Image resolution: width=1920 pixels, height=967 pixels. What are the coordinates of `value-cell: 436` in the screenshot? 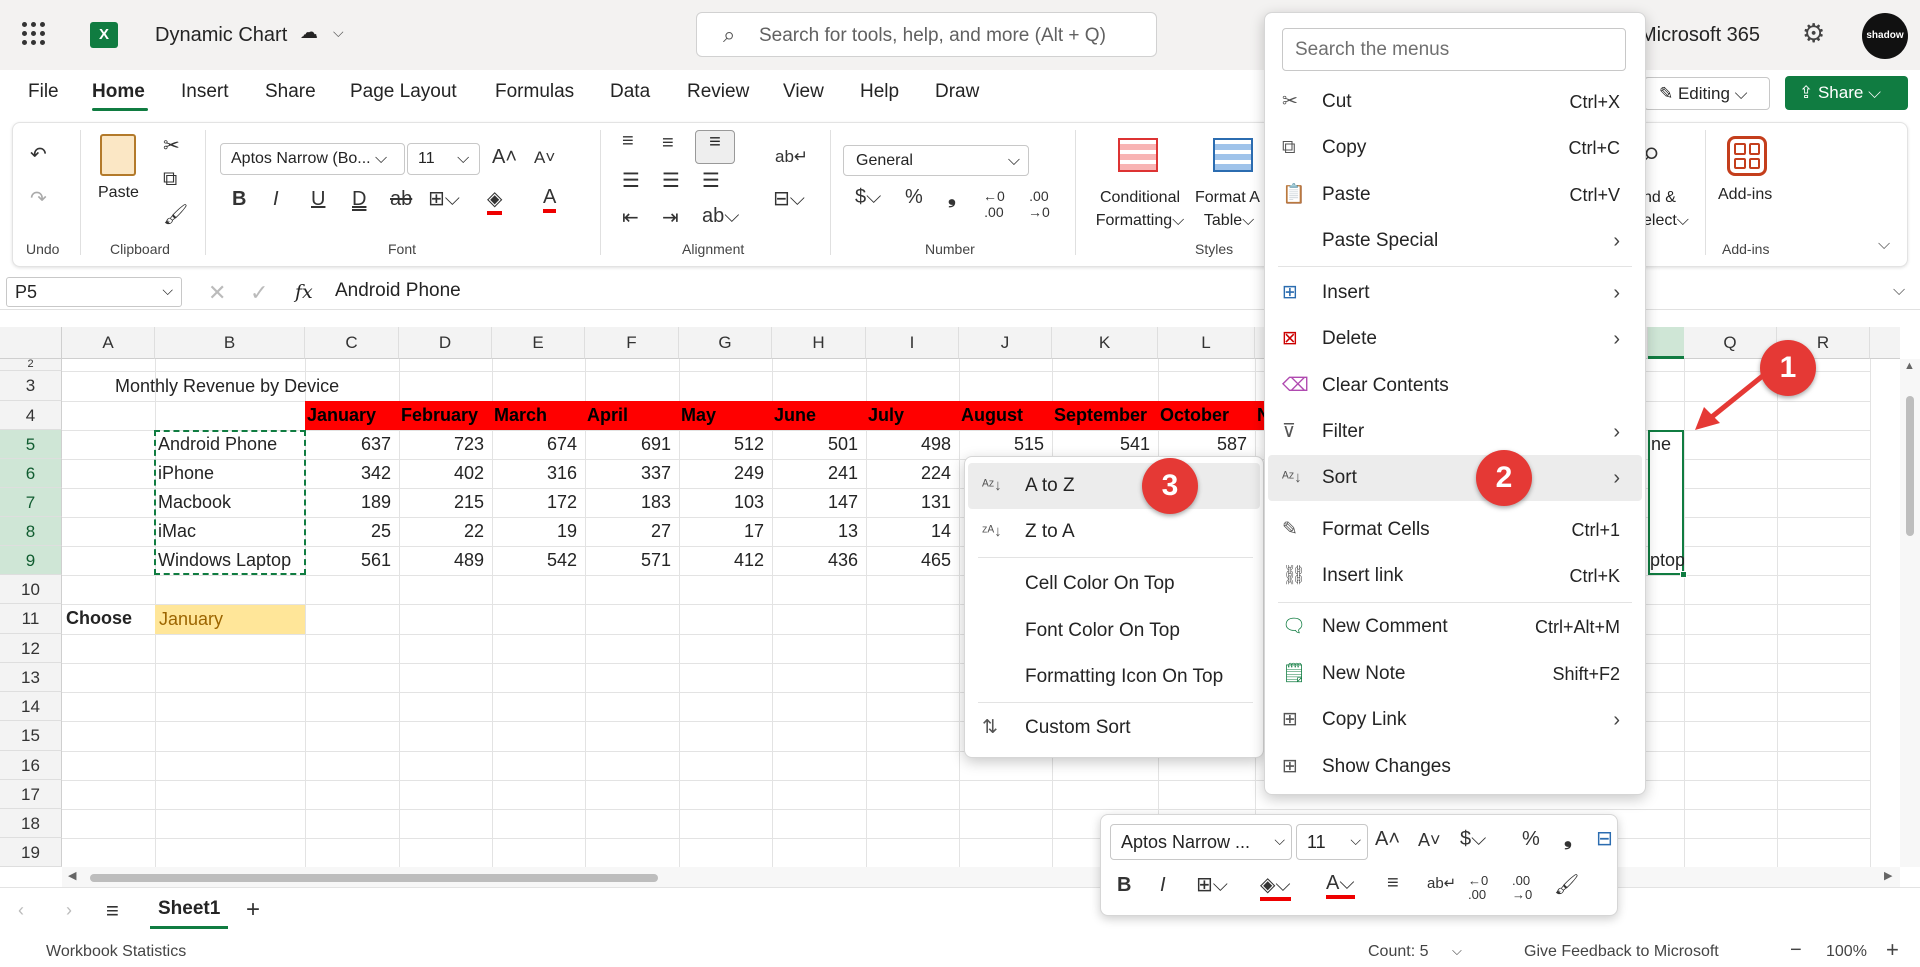 It's located at (819, 560).